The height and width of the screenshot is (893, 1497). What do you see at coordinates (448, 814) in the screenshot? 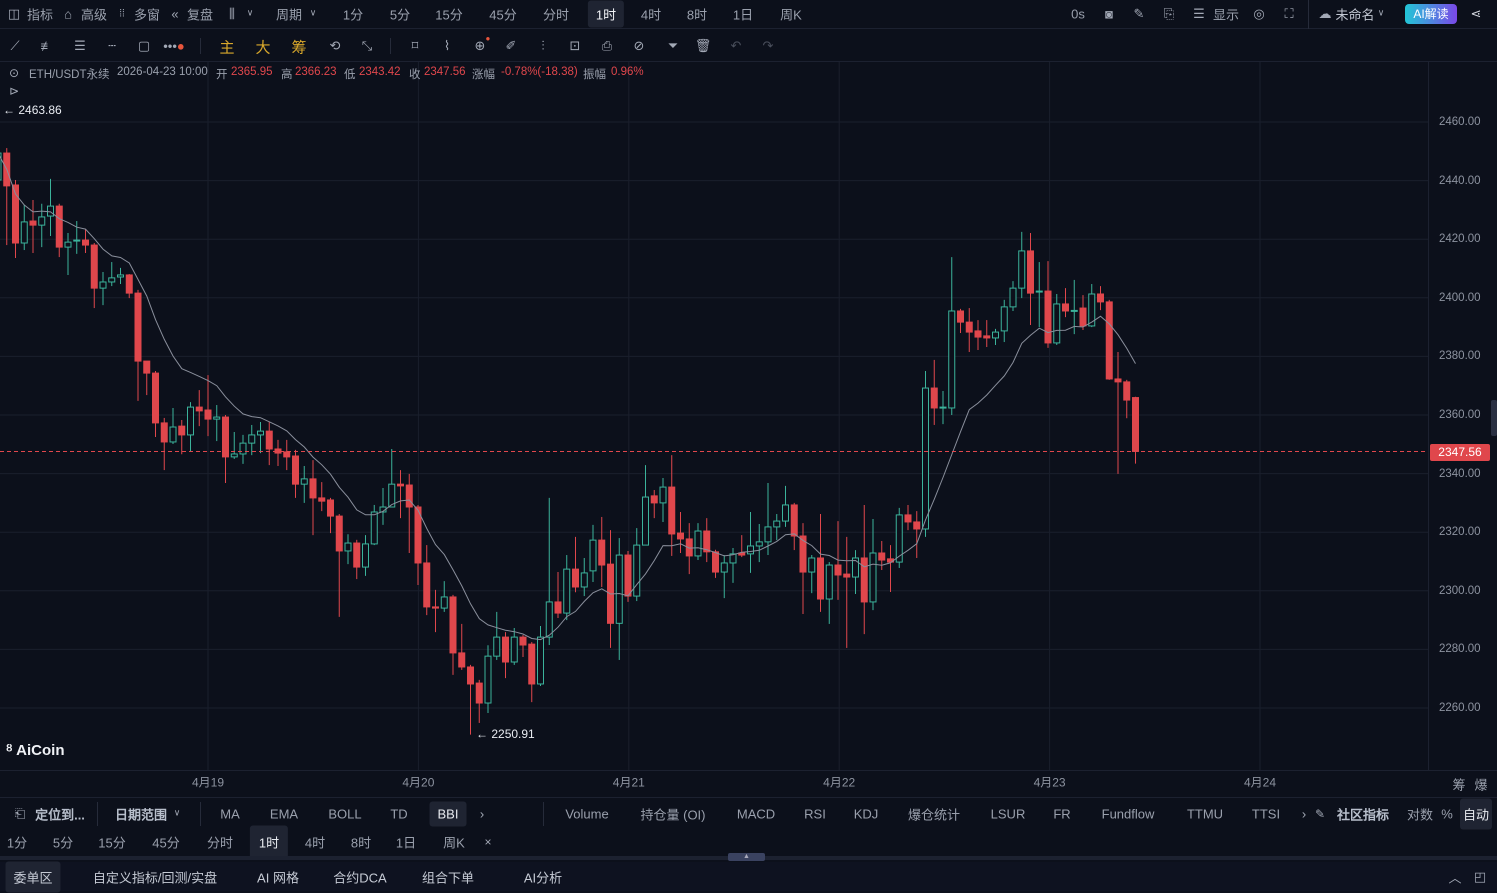
I see `main-indicator-bbi: BBI` at bounding box center [448, 814].